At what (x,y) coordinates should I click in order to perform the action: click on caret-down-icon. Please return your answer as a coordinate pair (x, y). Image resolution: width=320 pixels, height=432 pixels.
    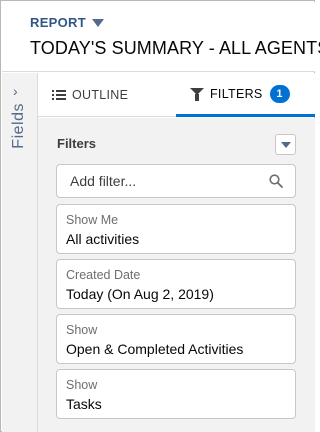
    Looking at the image, I should click on (97, 22).